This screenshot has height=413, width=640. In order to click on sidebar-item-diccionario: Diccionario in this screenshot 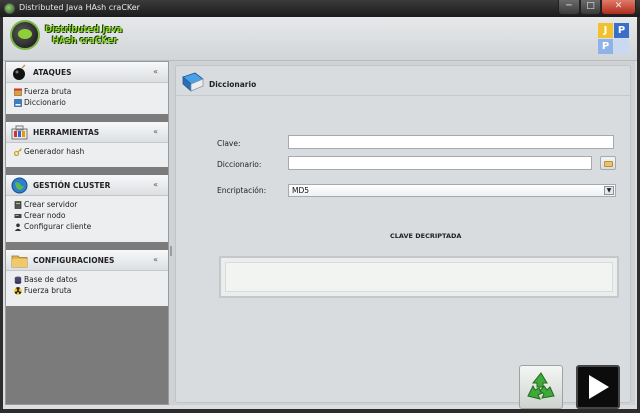, I will do `click(91, 103)`.